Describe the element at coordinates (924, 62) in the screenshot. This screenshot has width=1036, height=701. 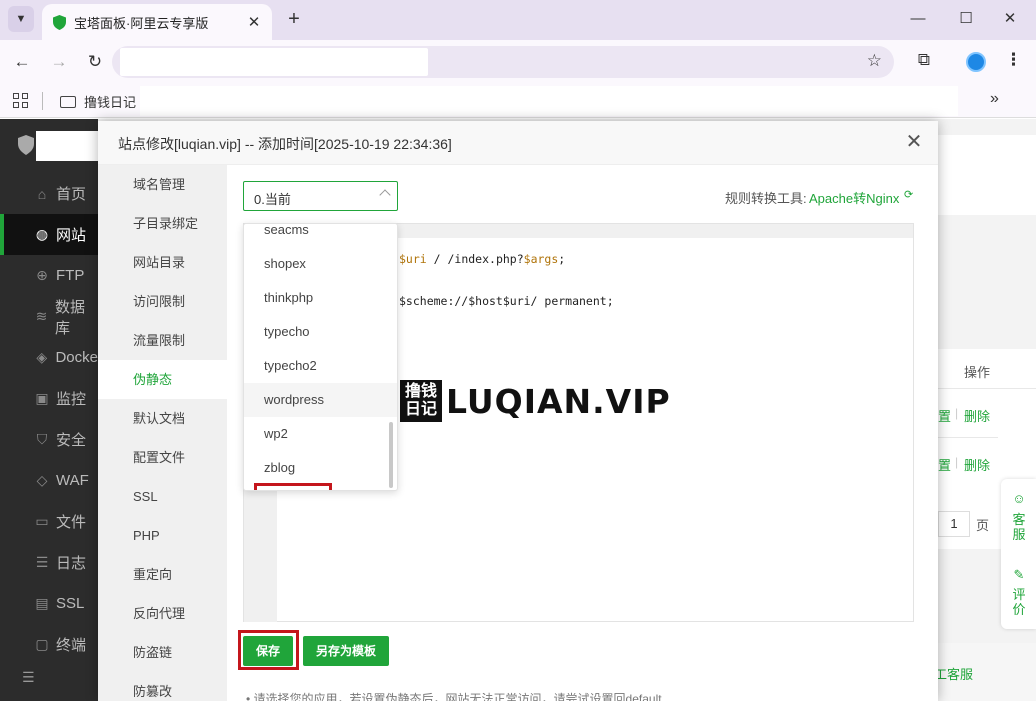
I see `extensions-icon: ⧉` at that location.